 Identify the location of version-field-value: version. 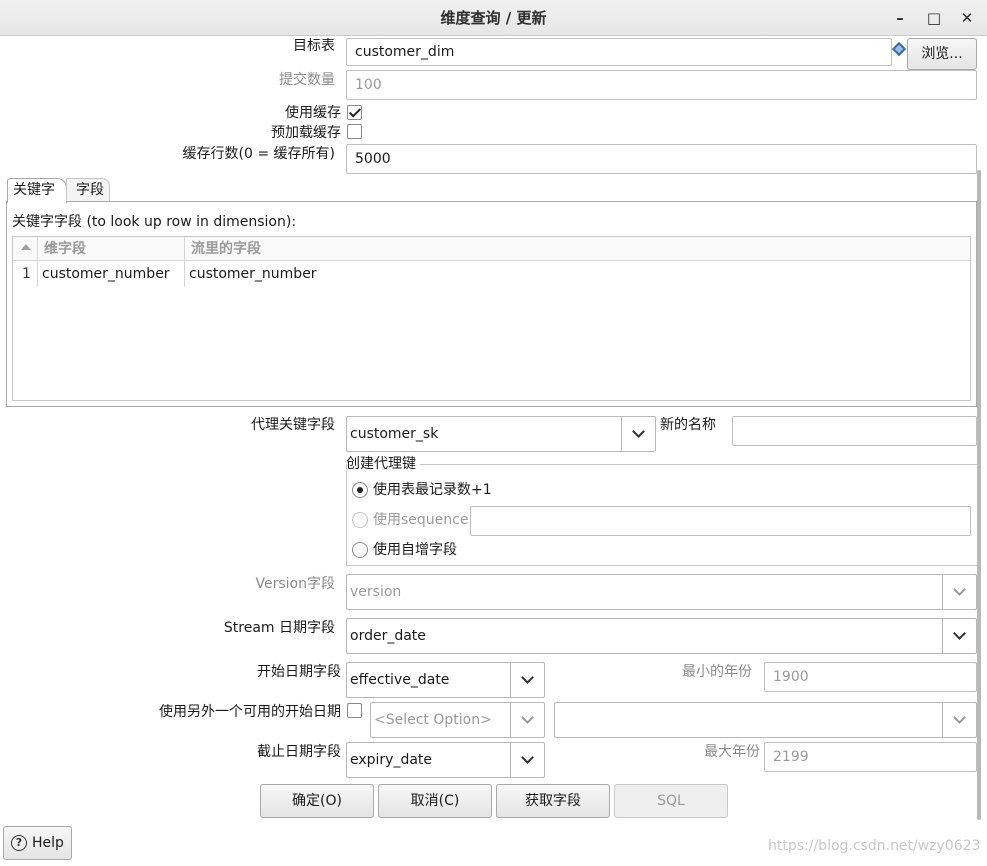
(376, 592).